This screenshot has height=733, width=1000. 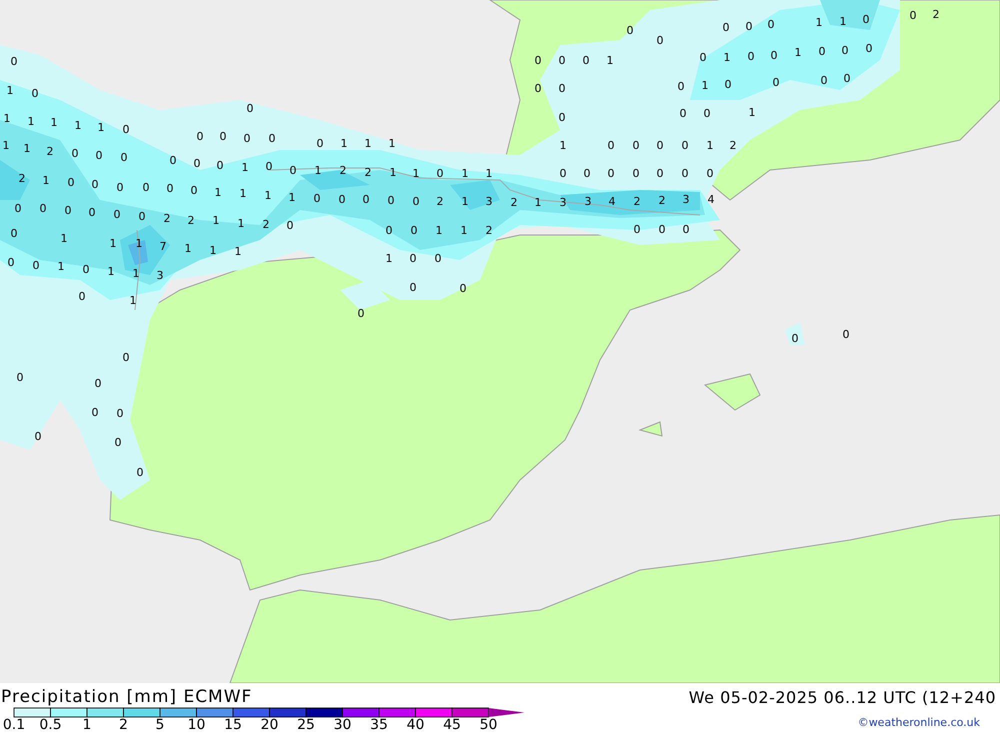 What do you see at coordinates (842, 697) in the screenshot?
I see `forecast-time: We 05-02-2025 06..12 UTC (12+240` at bounding box center [842, 697].